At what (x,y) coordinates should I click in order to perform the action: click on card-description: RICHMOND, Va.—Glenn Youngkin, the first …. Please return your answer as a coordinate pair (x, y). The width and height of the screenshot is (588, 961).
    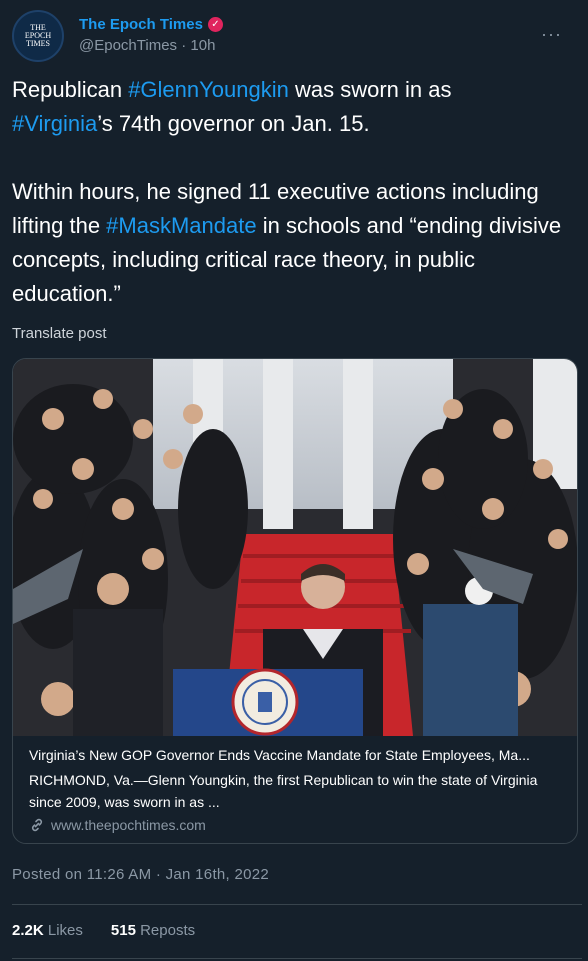
    Looking at the image, I should click on (283, 791).